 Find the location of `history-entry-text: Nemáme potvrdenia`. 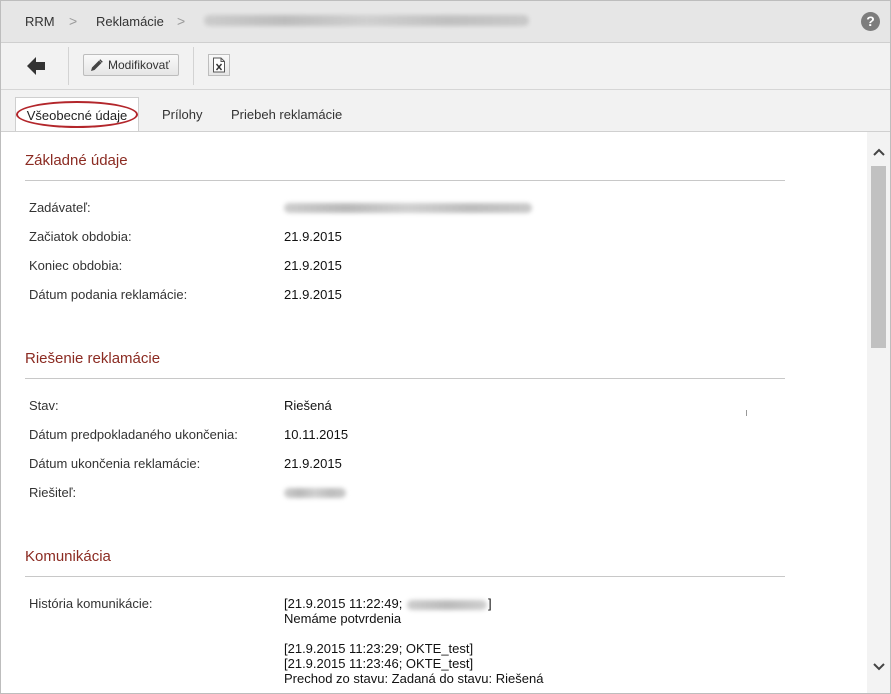

history-entry-text: Nemáme potvrdenia is located at coordinates (343, 618).